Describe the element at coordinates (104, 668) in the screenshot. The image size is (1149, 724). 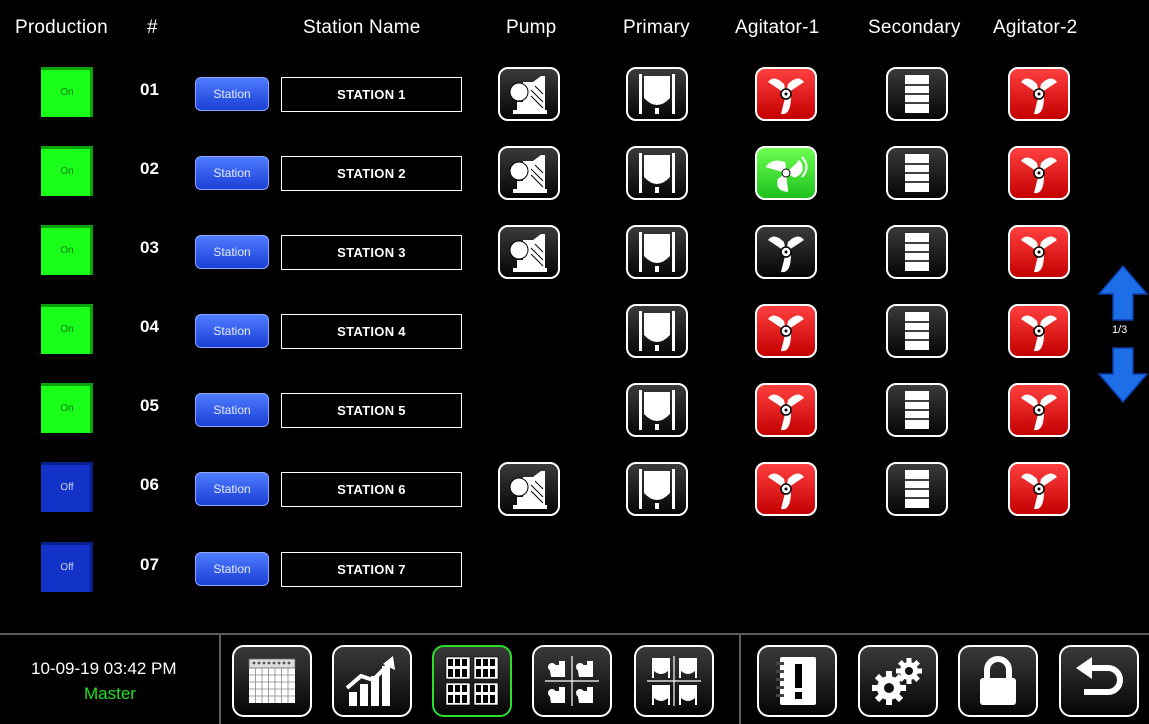
I see `datetime-display: 10-09-19 03:42 PM` at that location.